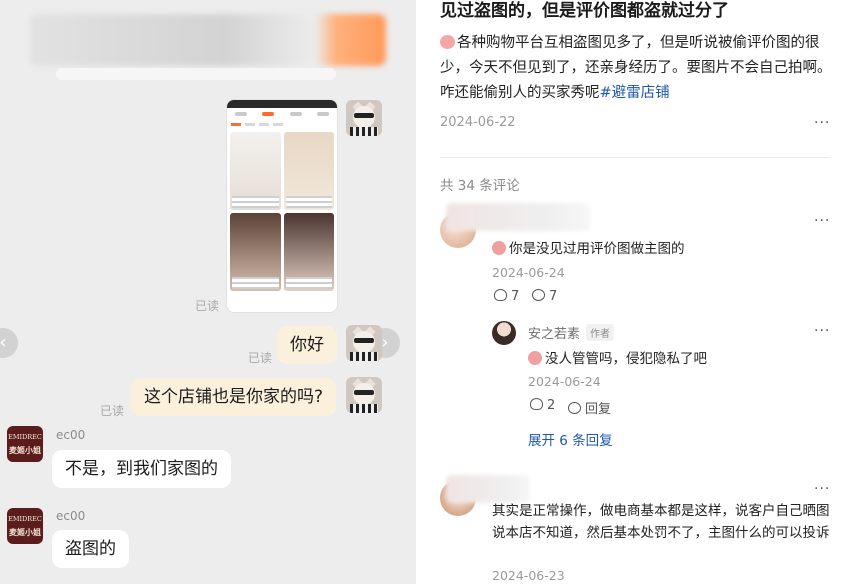 The width and height of the screenshot is (852, 584). I want to click on message-bubble-received: 盗图的, so click(90, 549).